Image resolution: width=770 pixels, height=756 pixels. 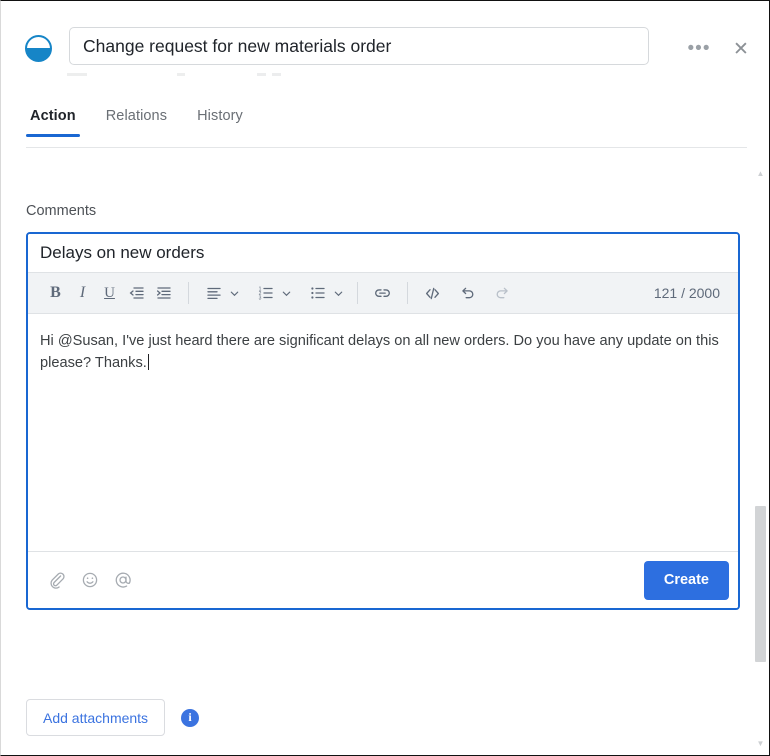 What do you see at coordinates (90, 580) in the screenshot?
I see `emoji-icon` at bounding box center [90, 580].